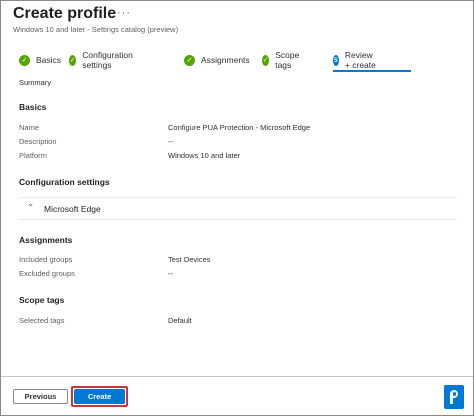  What do you see at coordinates (40, 396) in the screenshot?
I see `previous-button: Previous` at bounding box center [40, 396].